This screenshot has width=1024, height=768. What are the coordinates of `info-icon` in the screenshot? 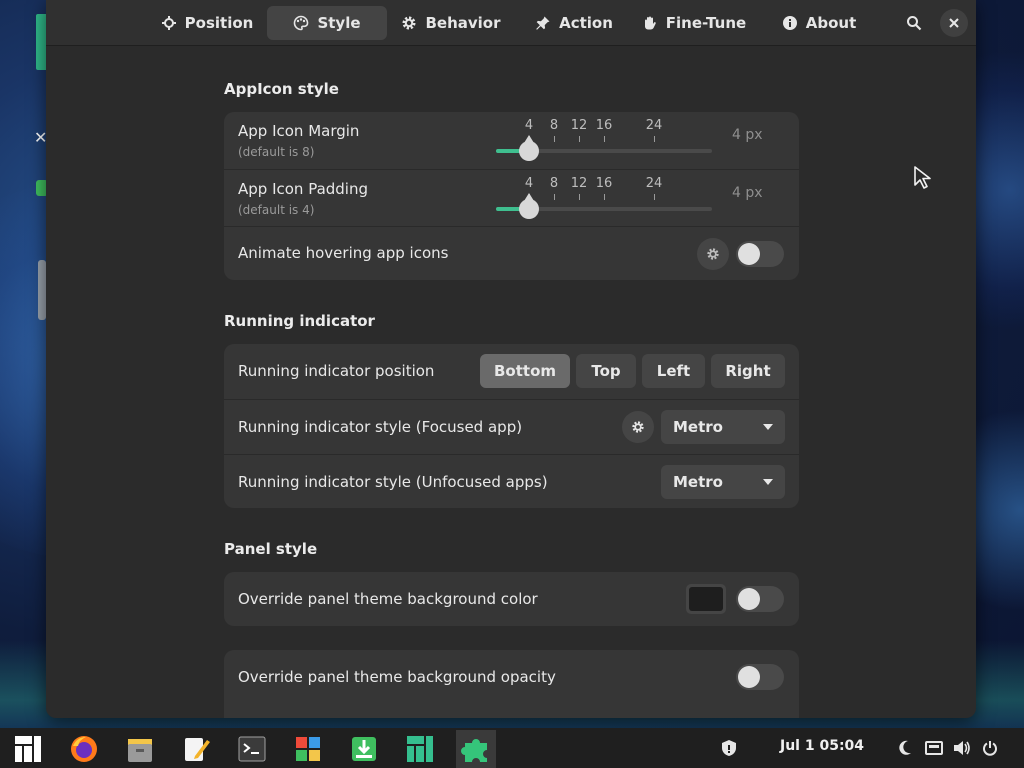 It's located at (789, 23).